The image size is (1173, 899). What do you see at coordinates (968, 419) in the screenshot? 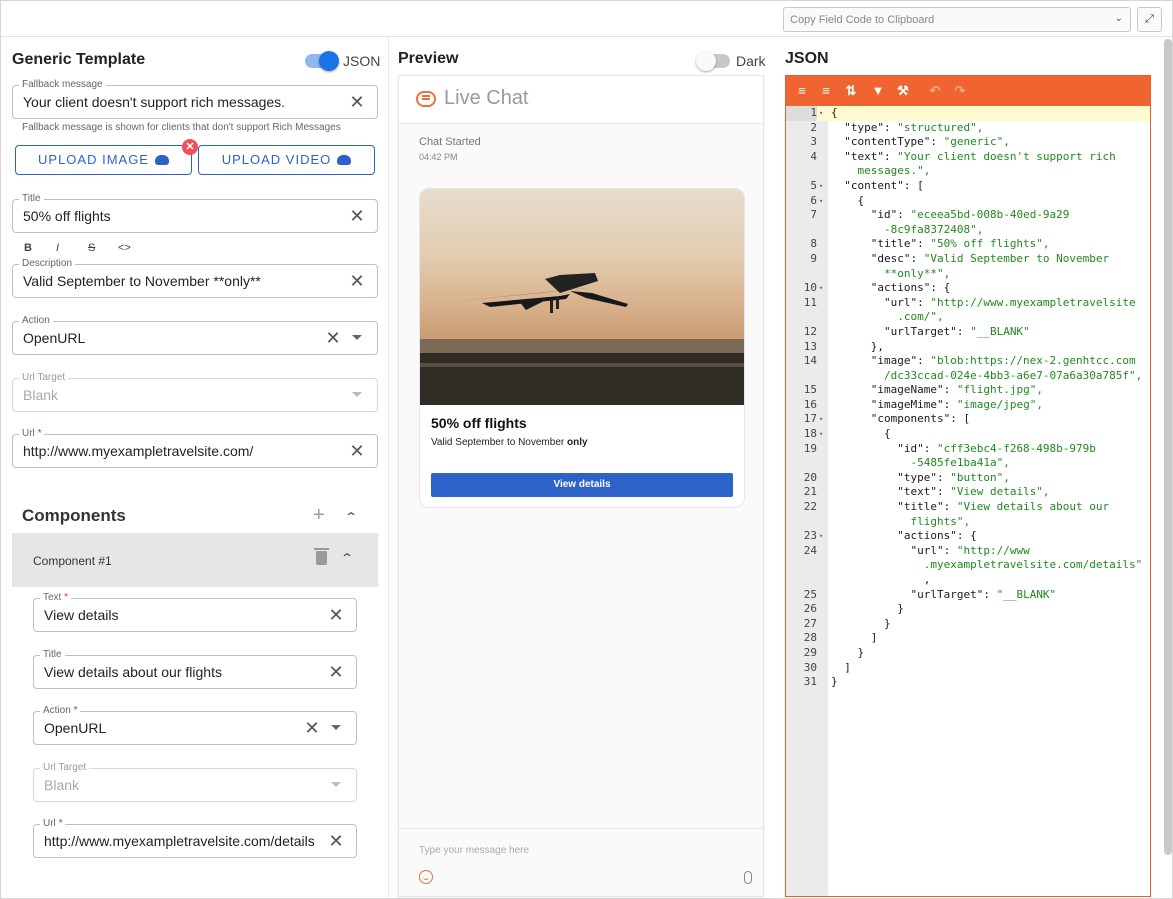
I see `code-line: 17 ▾ "components": [` at bounding box center [968, 419].